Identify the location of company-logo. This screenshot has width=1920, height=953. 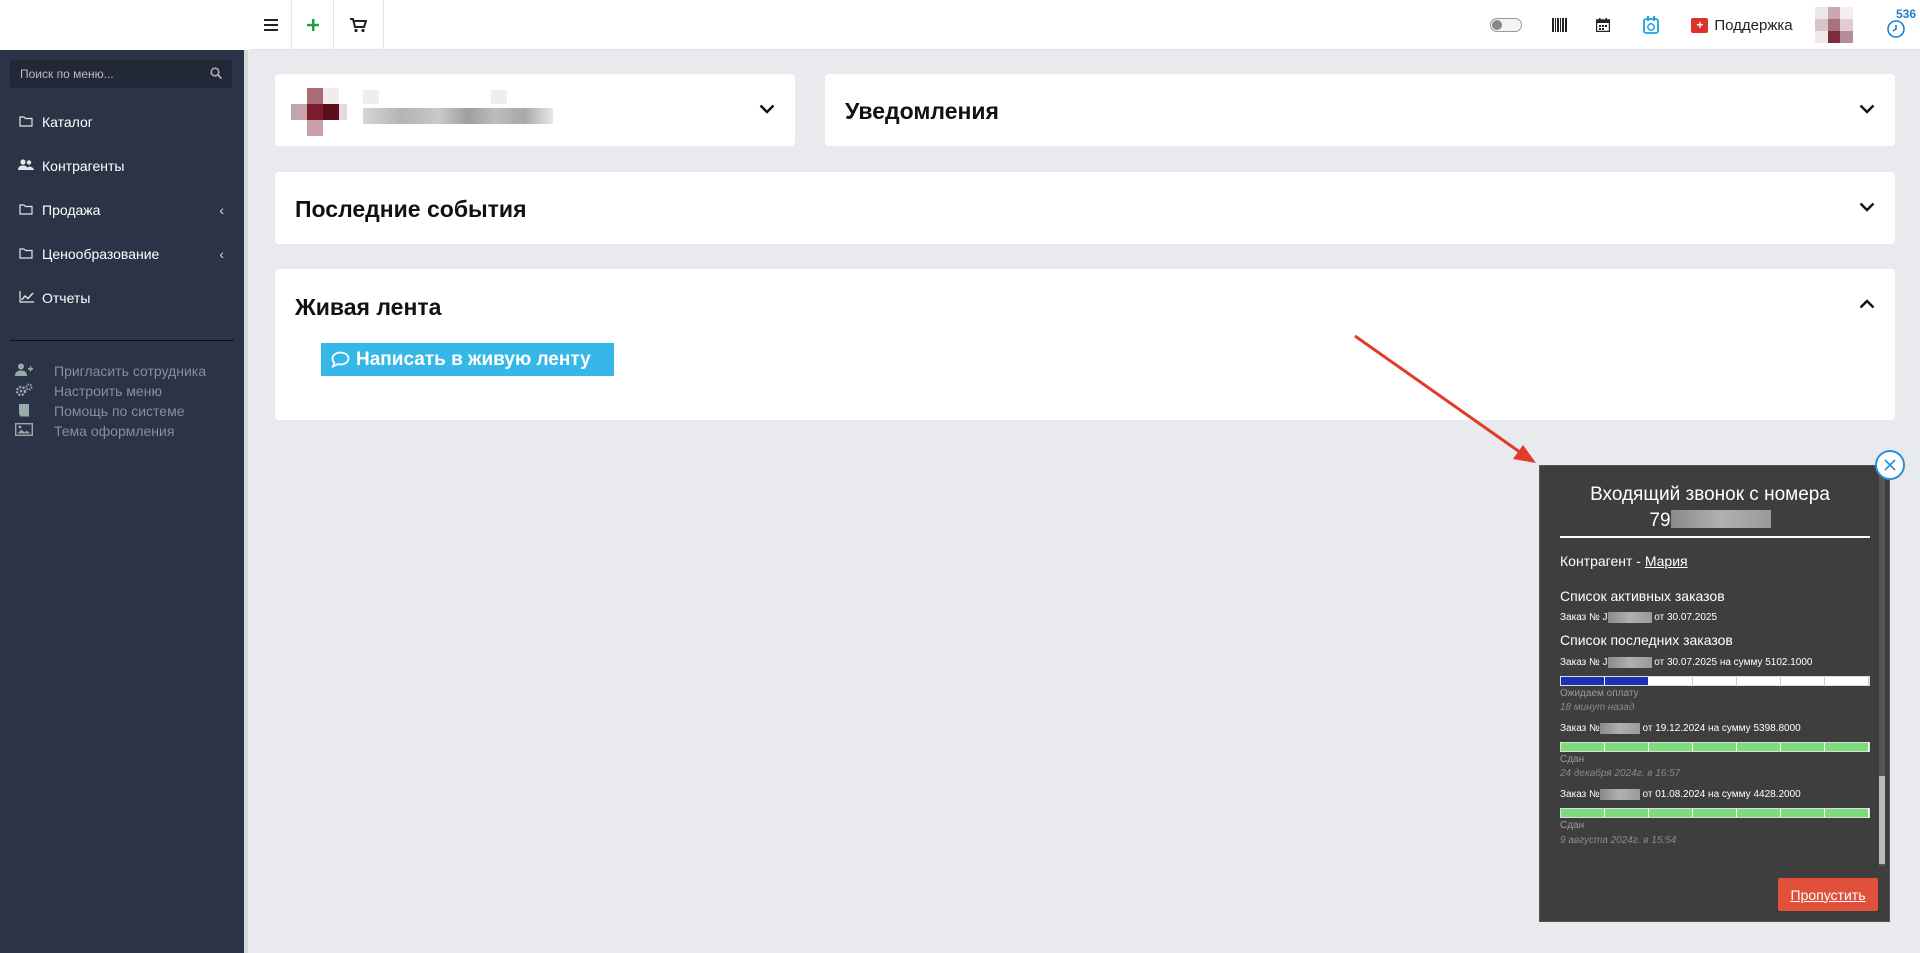
(315, 112).